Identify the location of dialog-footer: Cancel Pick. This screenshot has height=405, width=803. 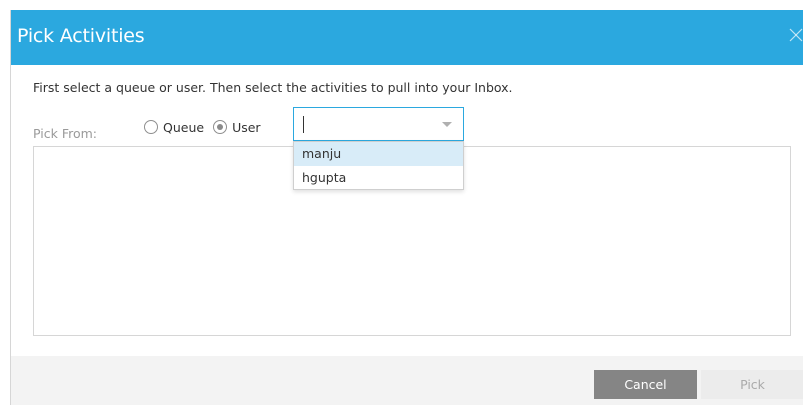
(407, 380).